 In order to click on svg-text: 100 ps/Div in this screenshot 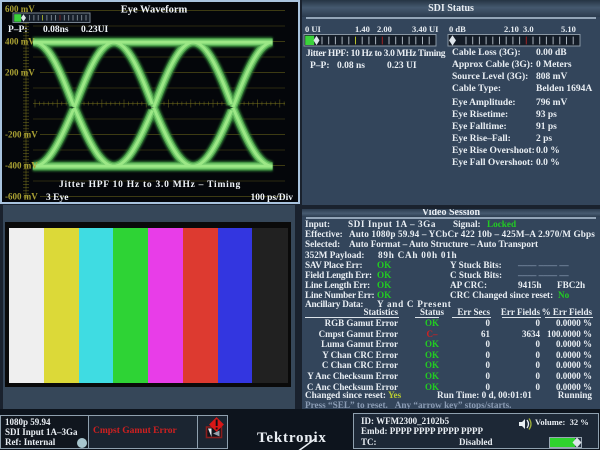, I will do `click(272, 197)`.